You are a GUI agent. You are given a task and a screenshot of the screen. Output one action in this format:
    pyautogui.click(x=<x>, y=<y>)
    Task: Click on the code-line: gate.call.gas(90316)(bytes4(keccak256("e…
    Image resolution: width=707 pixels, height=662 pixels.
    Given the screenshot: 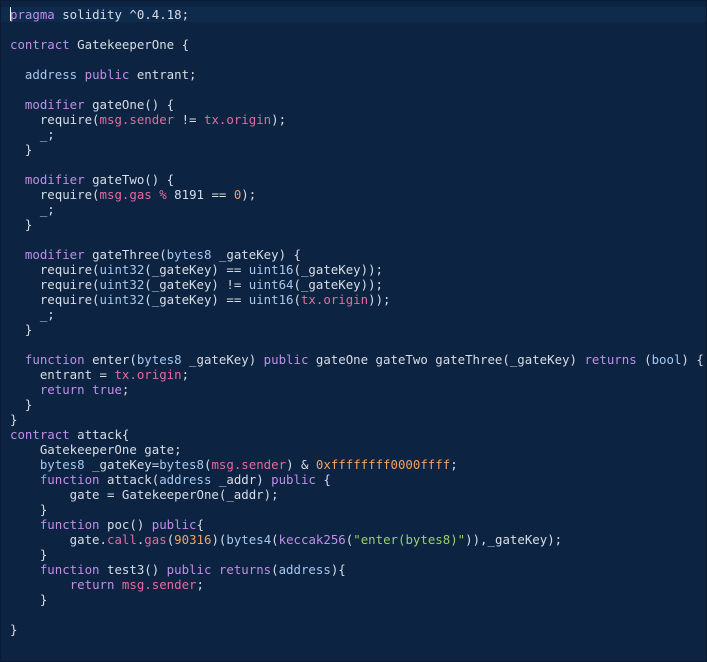 What is the action you would take?
    pyautogui.click(x=358, y=539)
    